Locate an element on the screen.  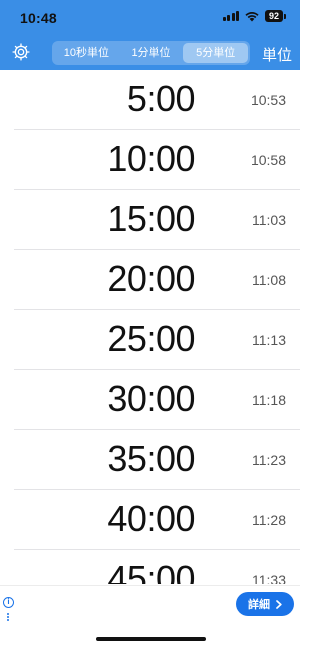
timer-duration: 5:00 is located at coordinates (161, 98).